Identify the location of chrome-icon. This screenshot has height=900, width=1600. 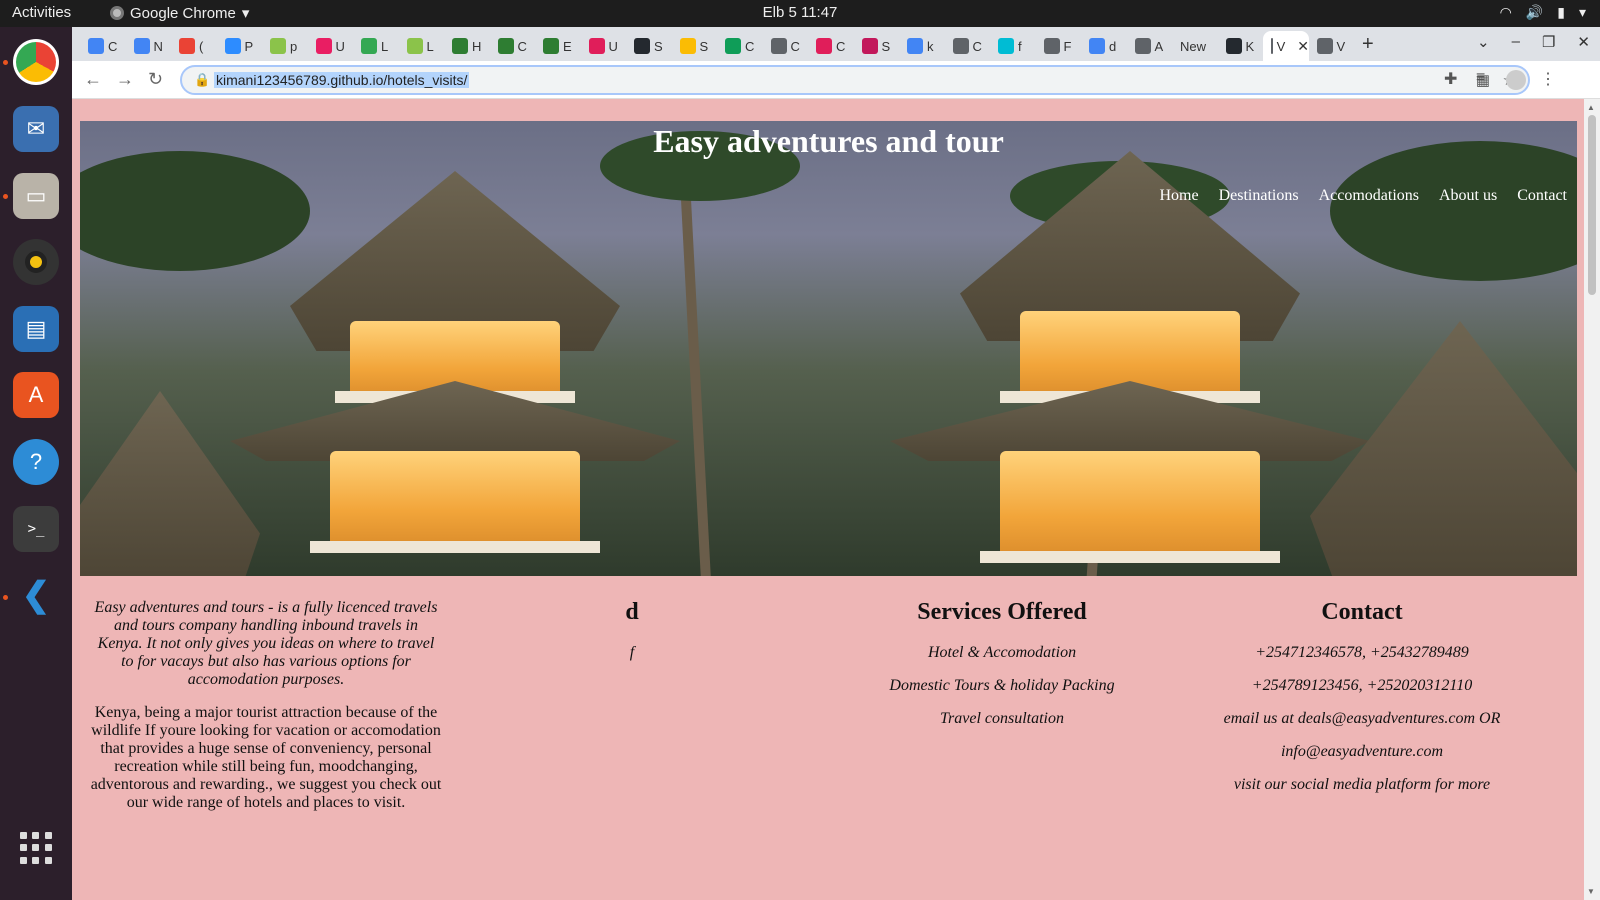
(36, 62).